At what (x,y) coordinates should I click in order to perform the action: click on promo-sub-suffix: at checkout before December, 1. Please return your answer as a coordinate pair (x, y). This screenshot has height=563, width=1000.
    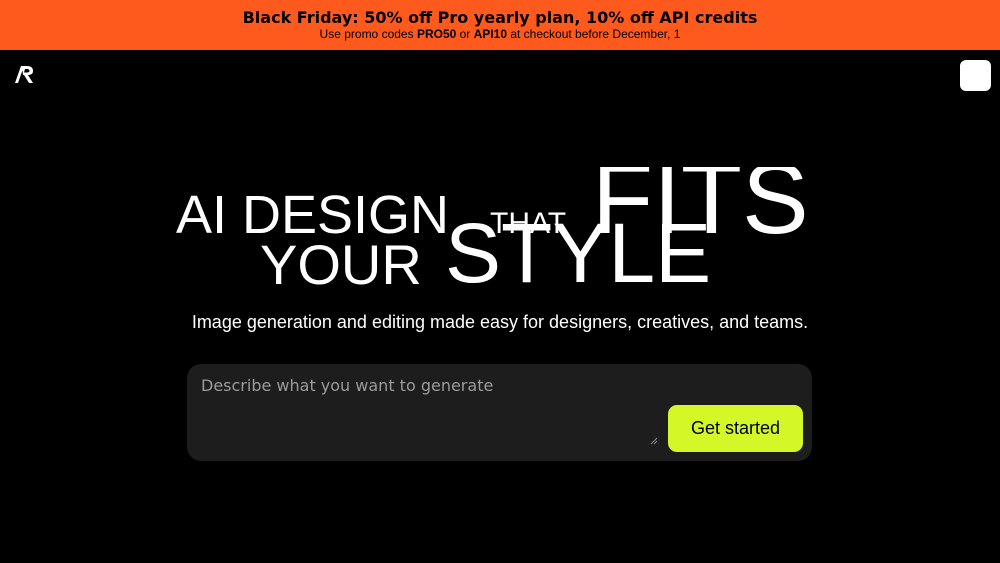
    Looking at the image, I should click on (594, 34).